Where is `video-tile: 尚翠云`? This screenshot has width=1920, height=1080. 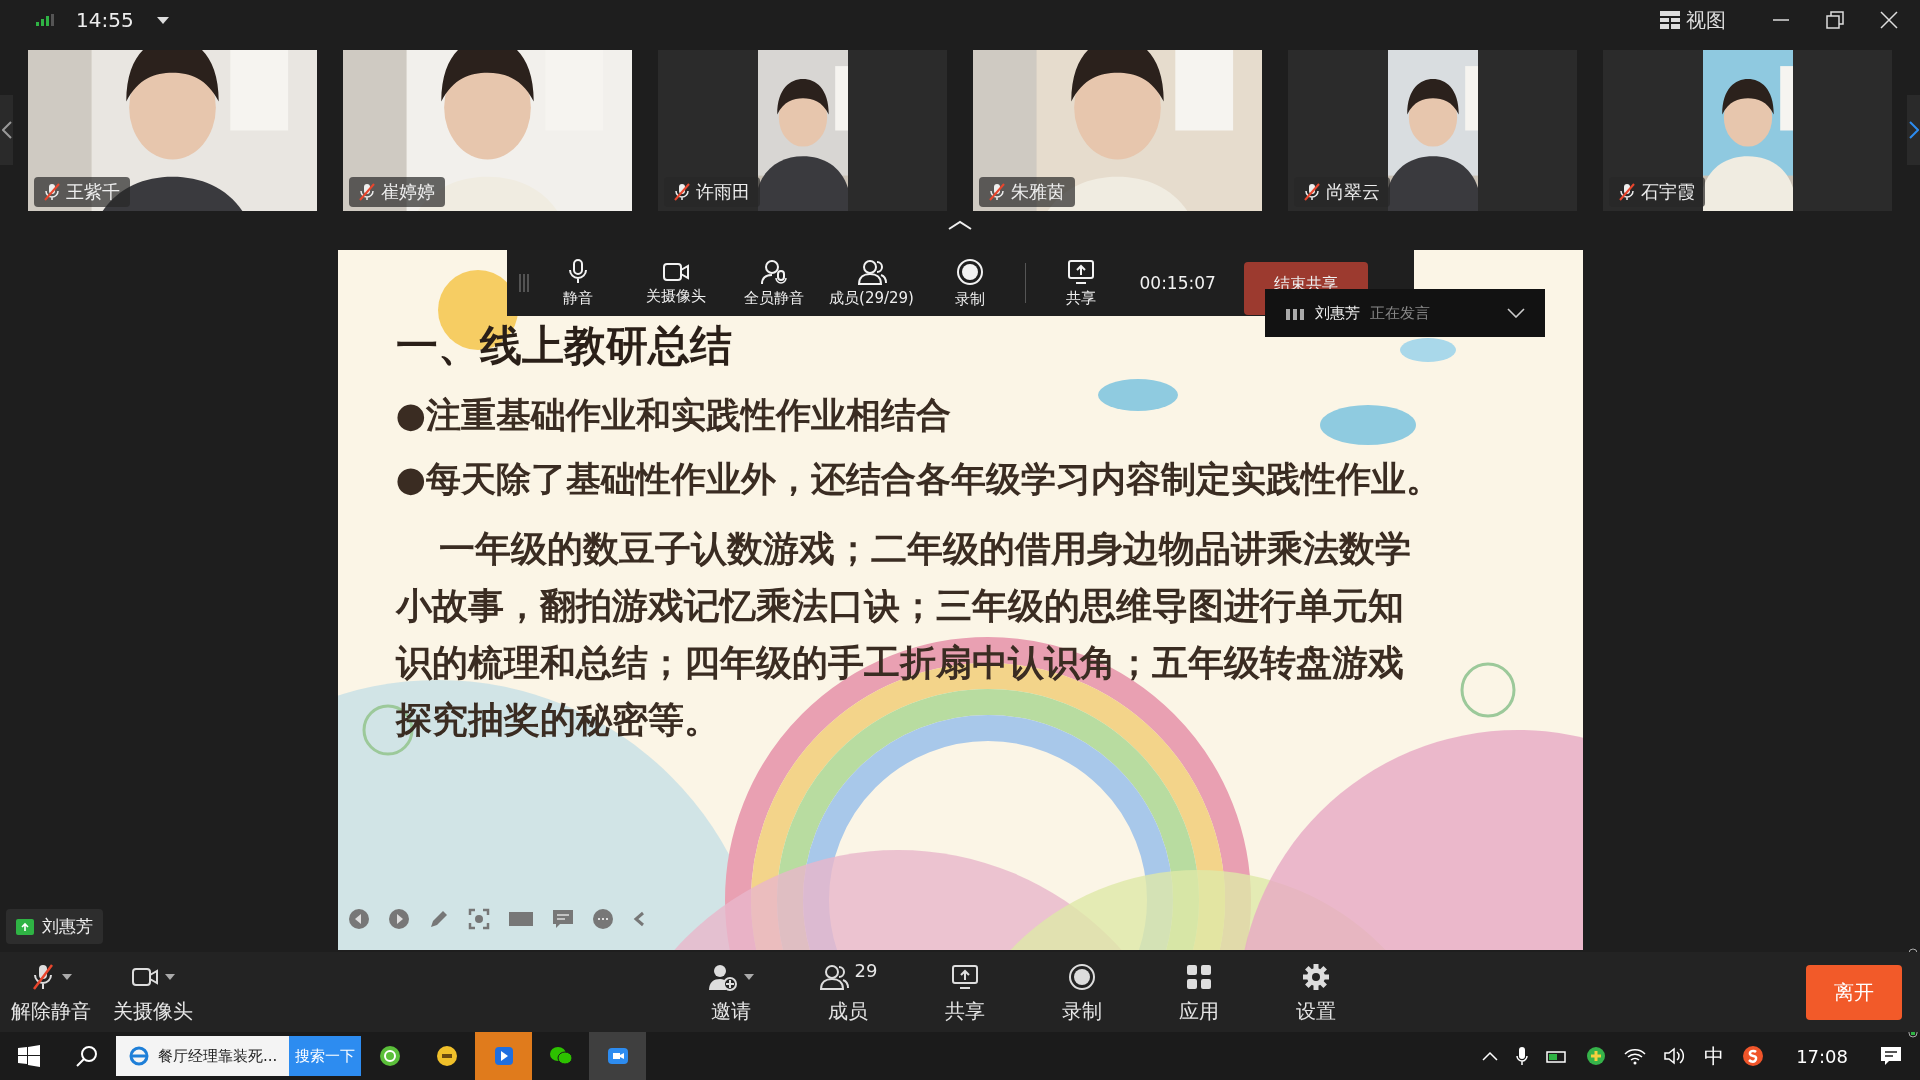
video-tile: 尚翠云 is located at coordinates (1432, 130).